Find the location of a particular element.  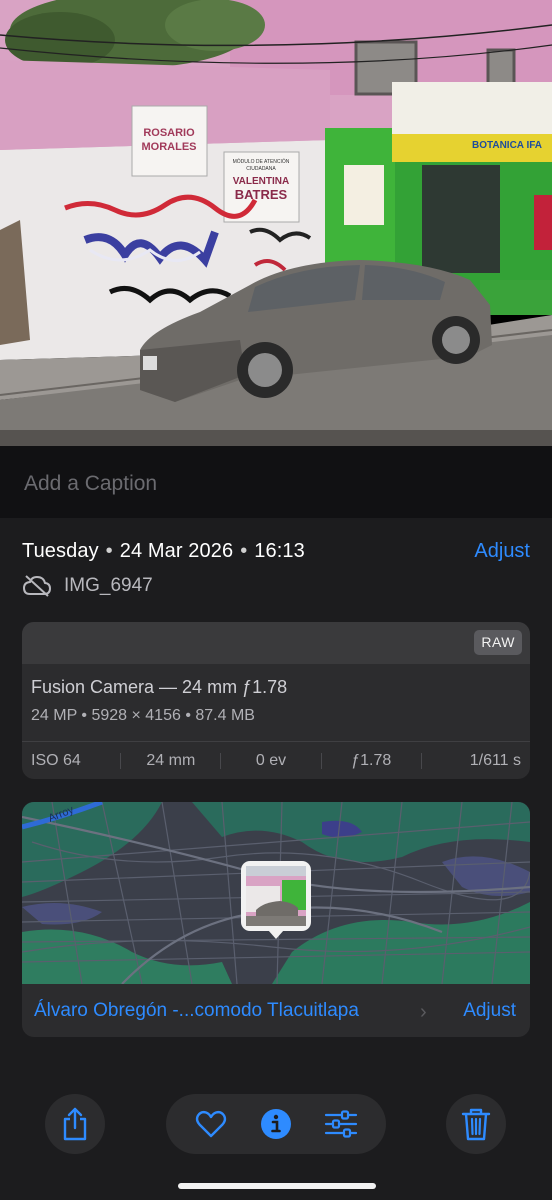

location-link: Álvaro Obregón -...comodo Tlacuitlapa is located at coordinates (196, 1011).